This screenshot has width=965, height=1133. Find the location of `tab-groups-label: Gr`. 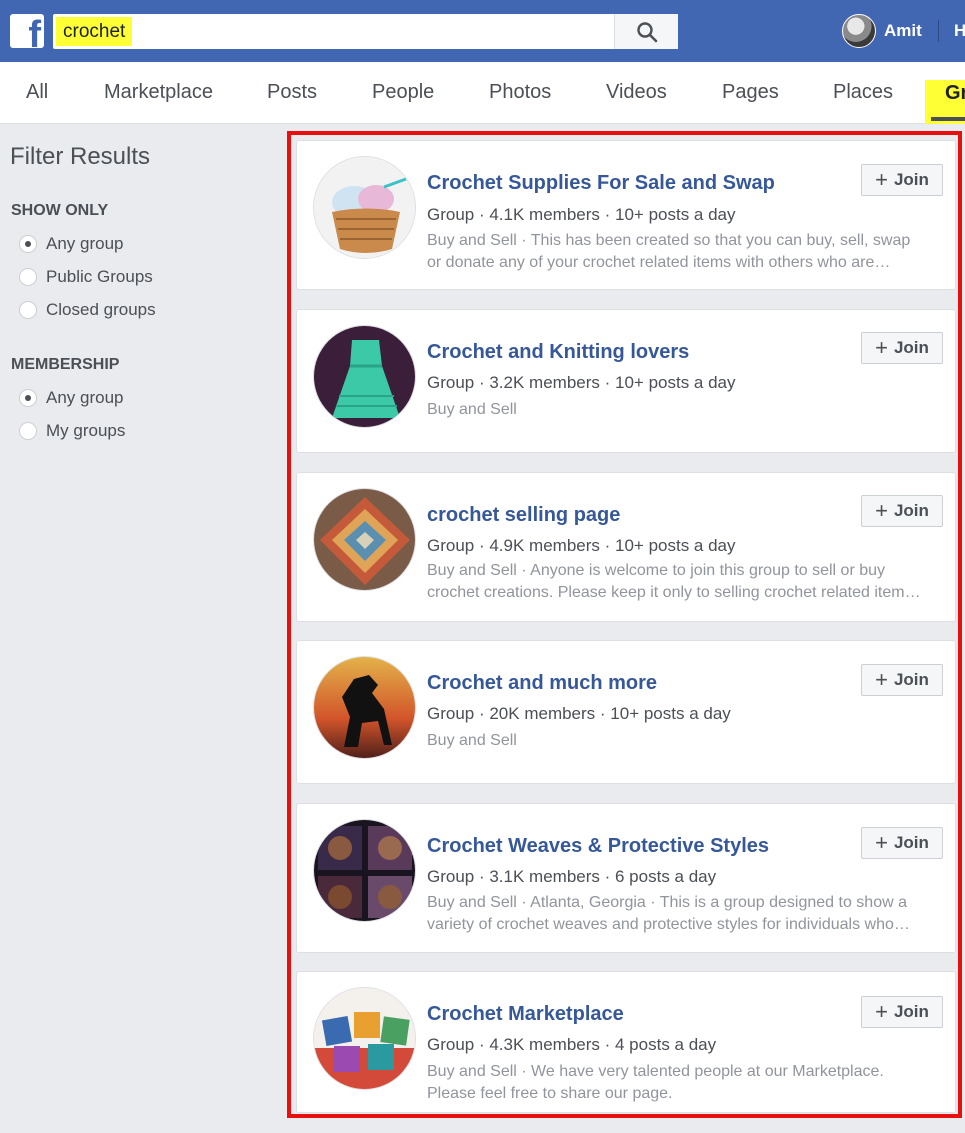

tab-groups-label: Gr is located at coordinates (955, 93).